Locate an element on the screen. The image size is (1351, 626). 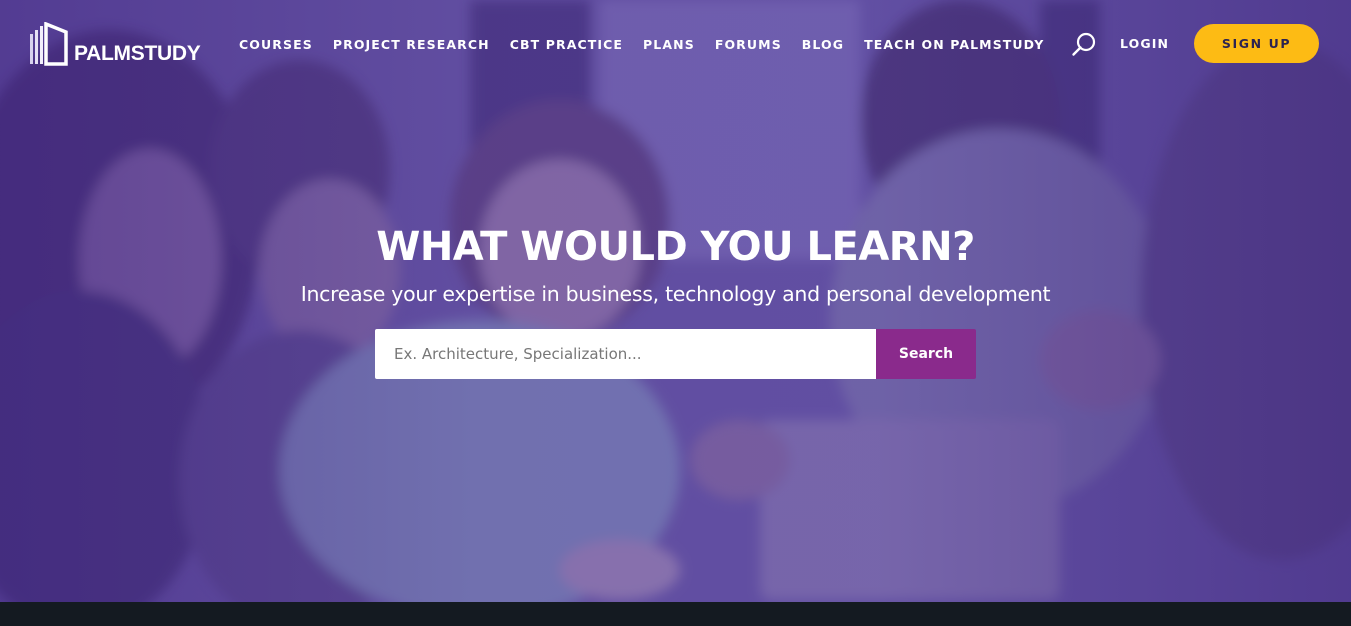
nav-blog: BLOG is located at coordinates (823, 44).